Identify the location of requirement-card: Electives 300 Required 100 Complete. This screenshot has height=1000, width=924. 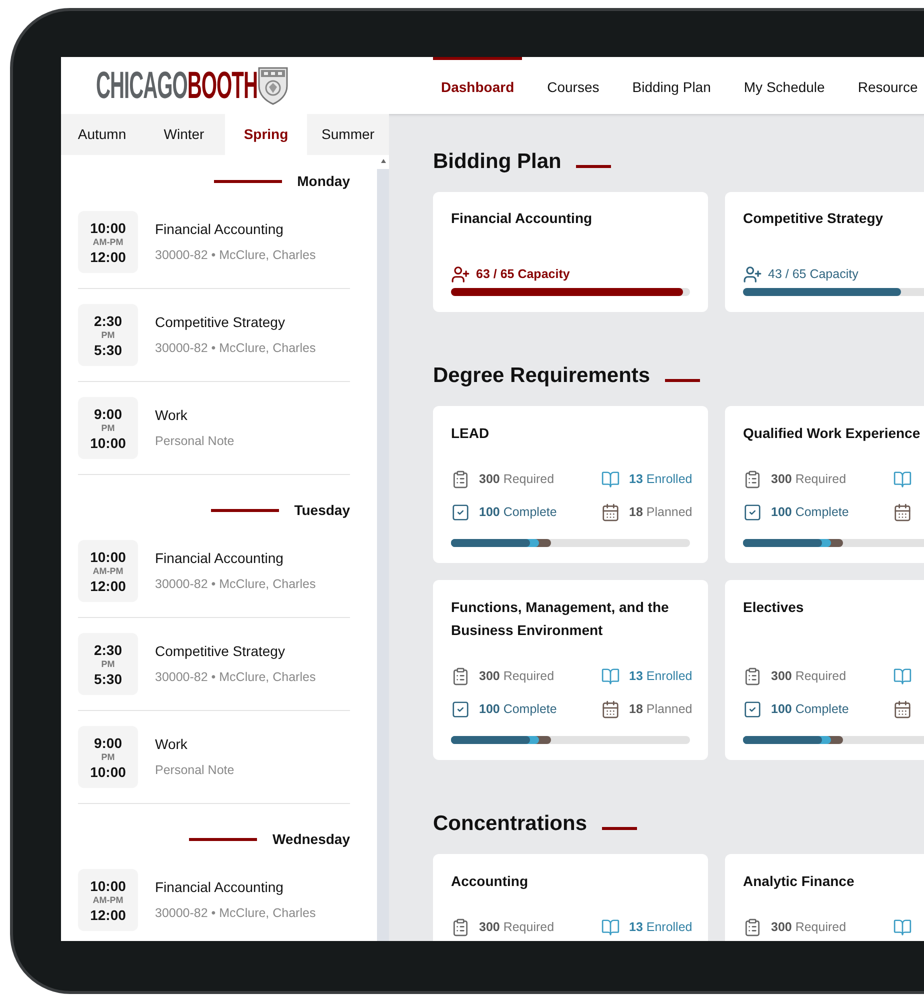
(824, 670).